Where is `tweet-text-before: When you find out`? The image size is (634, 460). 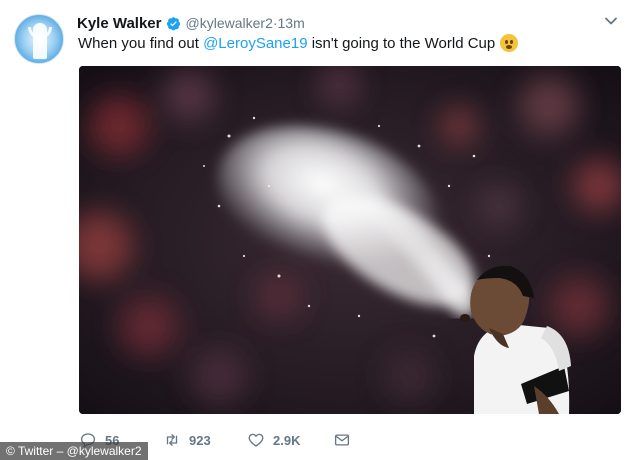 tweet-text-before: When you find out is located at coordinates (141, 43).